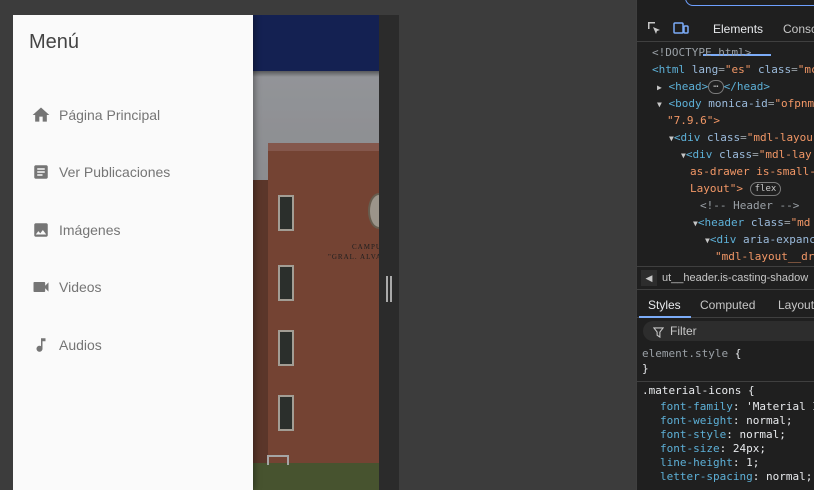  I want to click on image-icon, so click(41, 230).